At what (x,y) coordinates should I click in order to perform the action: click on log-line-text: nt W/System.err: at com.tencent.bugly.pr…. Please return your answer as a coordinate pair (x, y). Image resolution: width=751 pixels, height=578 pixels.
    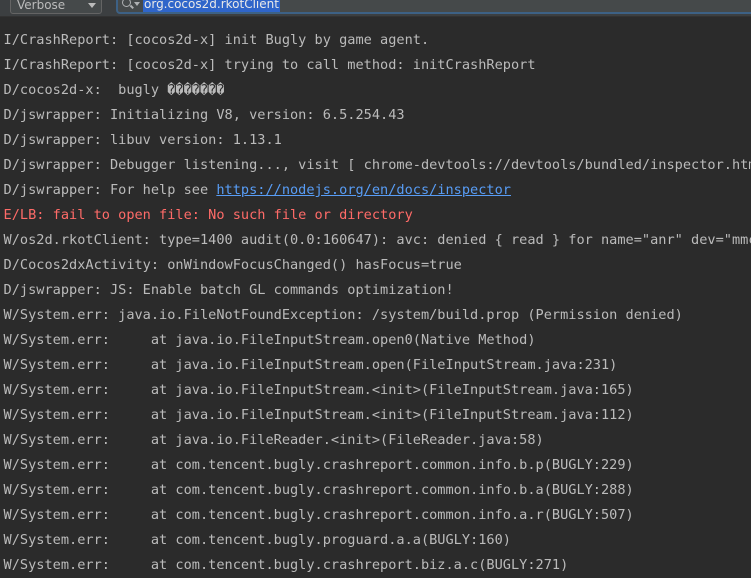
    Looking at the image, I should click on (255, 540).